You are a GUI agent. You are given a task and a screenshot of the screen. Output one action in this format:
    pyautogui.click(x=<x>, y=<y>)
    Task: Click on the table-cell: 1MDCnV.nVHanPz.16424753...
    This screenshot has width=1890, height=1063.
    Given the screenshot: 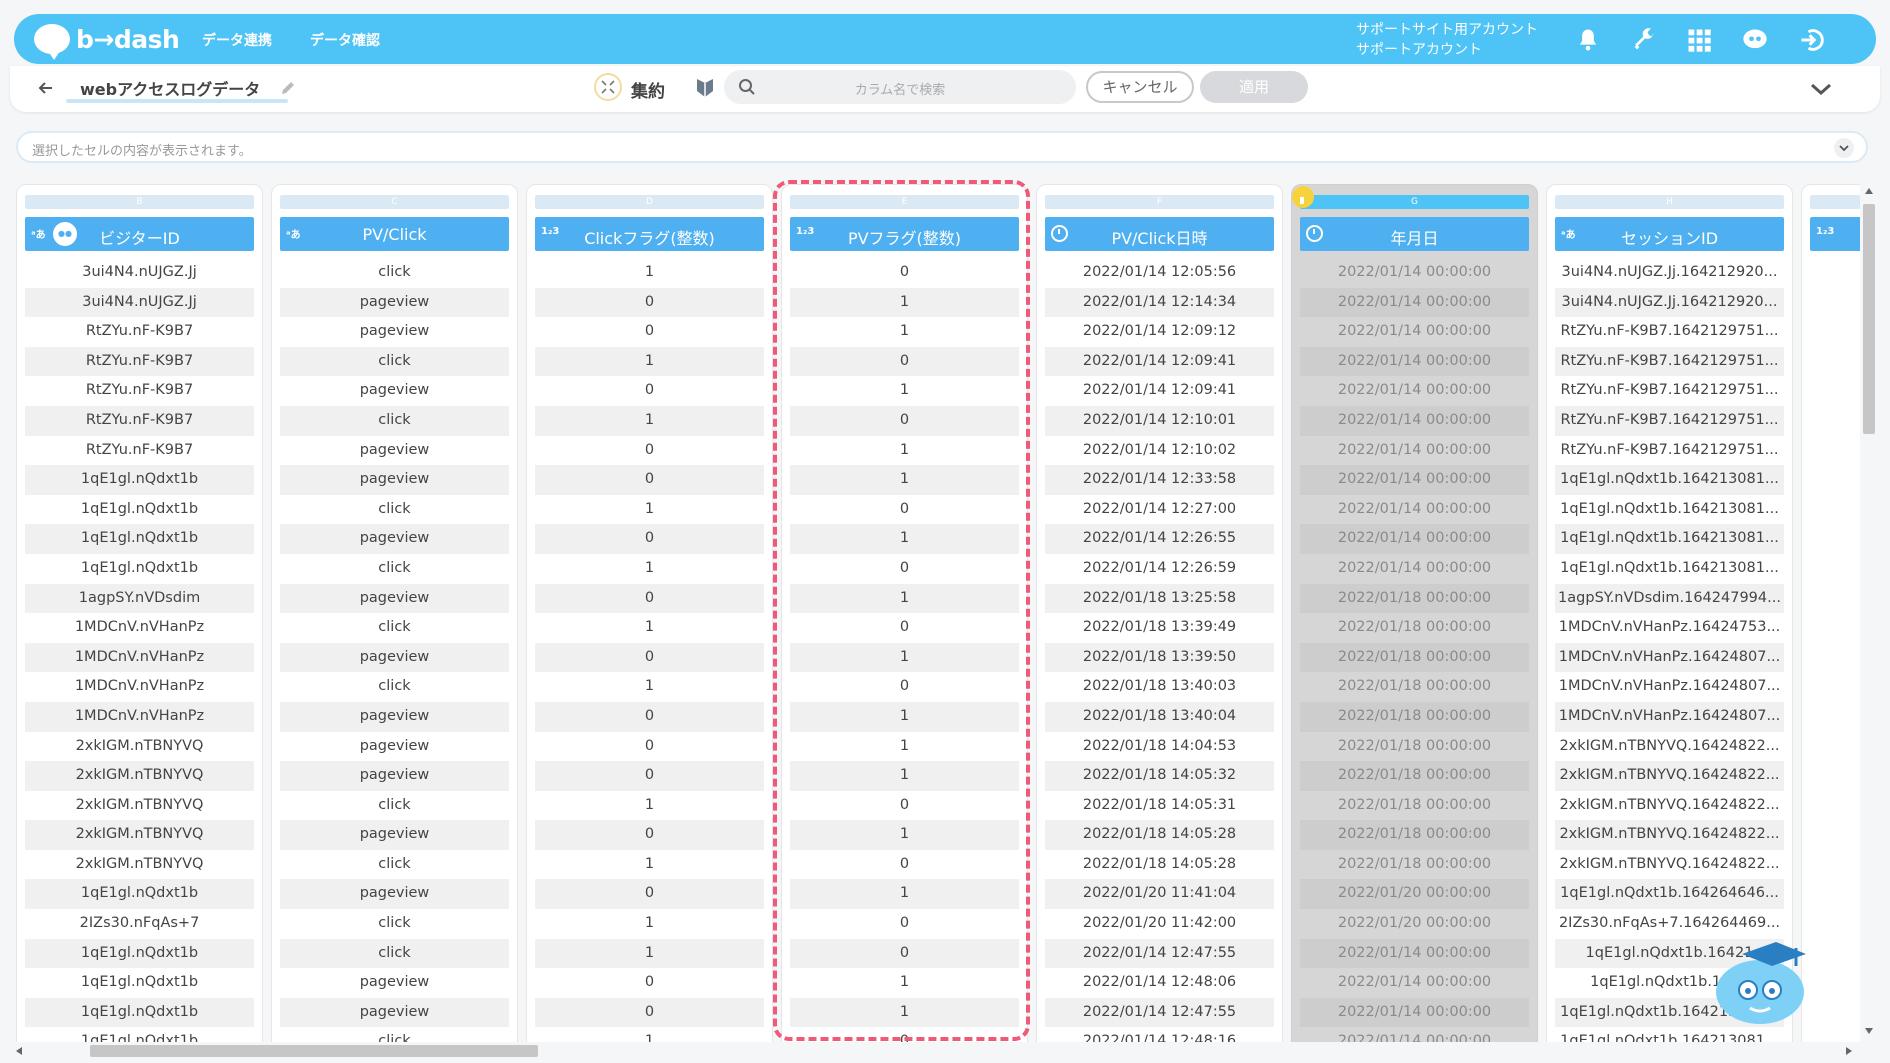 What is the action you would take?
    pyautogui.click(x=1669, y=628)
    